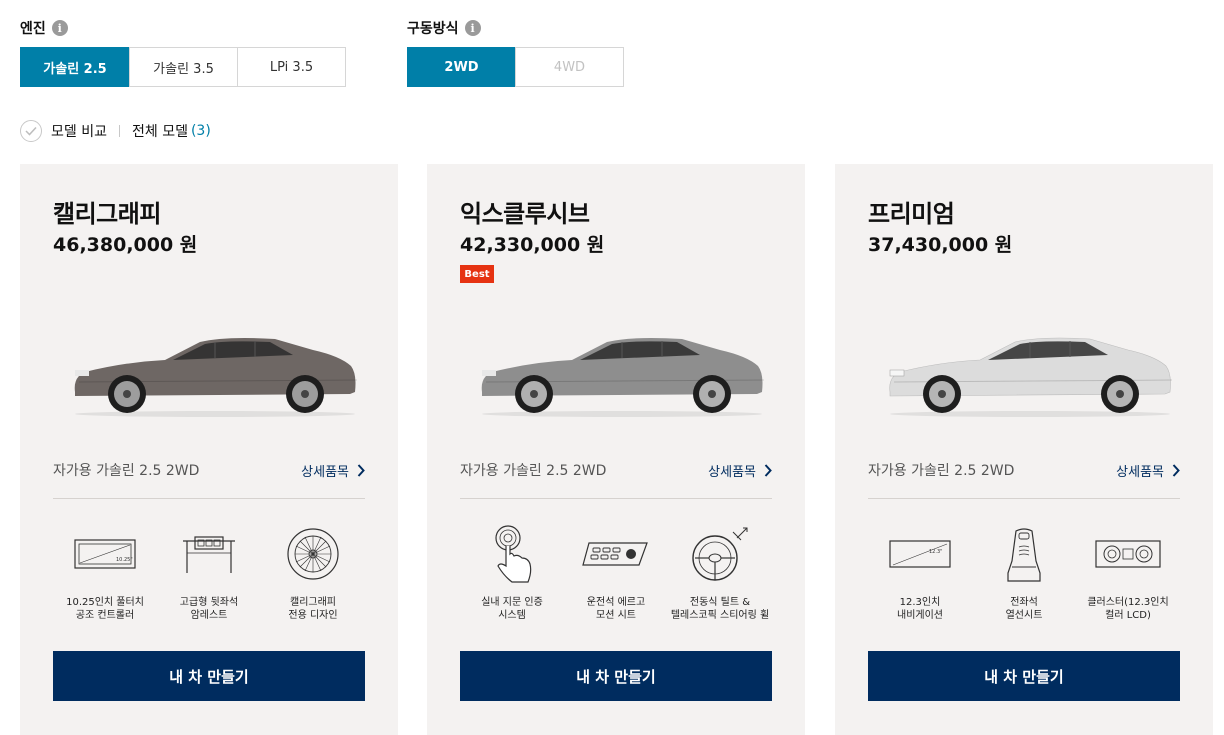 The height and width of the screenshot is (735, 1224). Describe the element at coordinates (720, 609) in the screenshot. I see `feature-label: 전동식 틸트 & 텔레스코픽 스티어링 휠` at that location.